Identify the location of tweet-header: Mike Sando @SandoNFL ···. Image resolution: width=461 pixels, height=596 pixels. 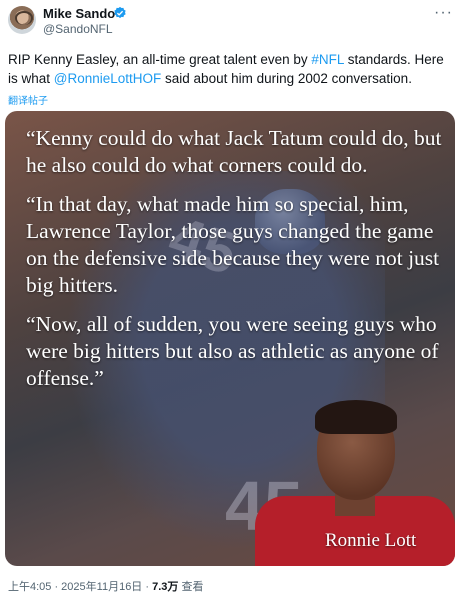
(230, 22).